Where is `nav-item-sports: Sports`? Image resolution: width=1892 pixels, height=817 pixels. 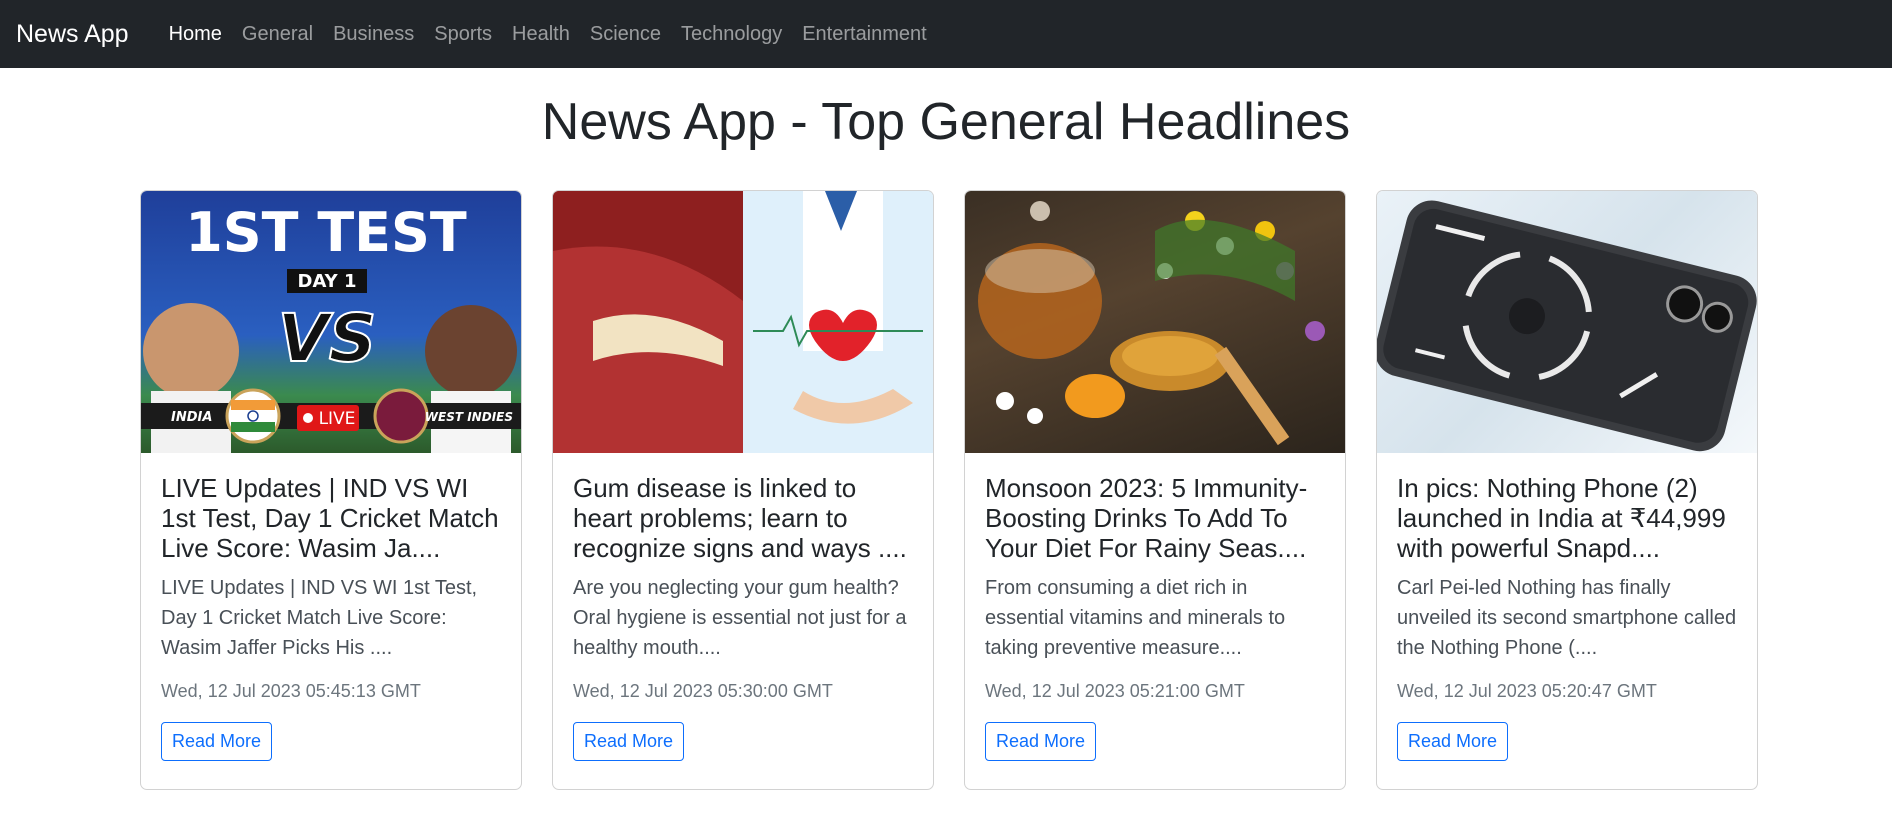
nav-item-sports: Sports is located at coordinates (463, 34).